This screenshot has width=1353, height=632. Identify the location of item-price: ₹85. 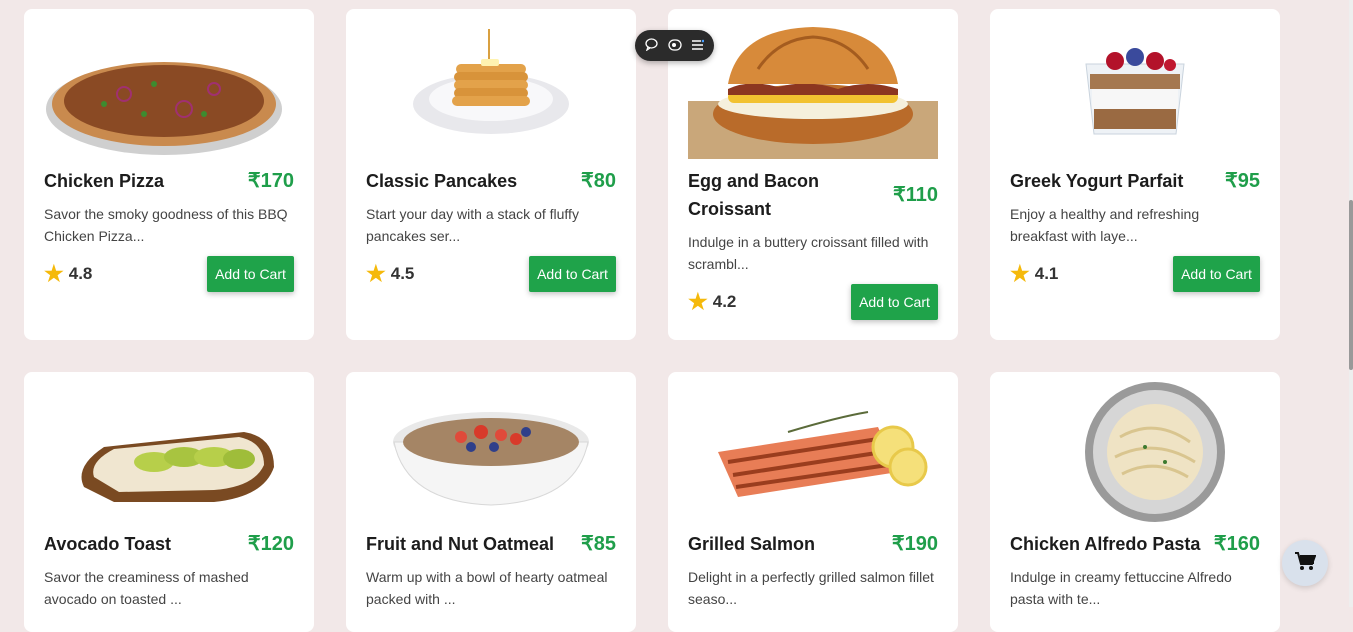
(598, 544).